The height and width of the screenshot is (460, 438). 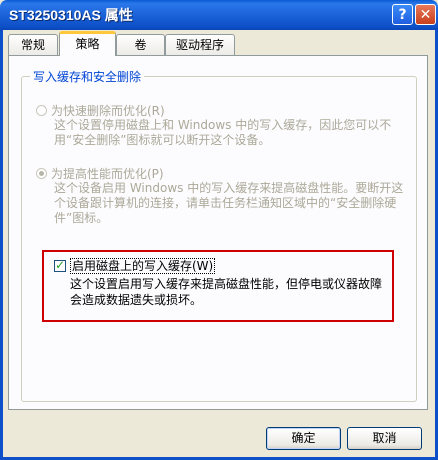 I want to click on cancel-button: 取消, so click(x=384, y=438).